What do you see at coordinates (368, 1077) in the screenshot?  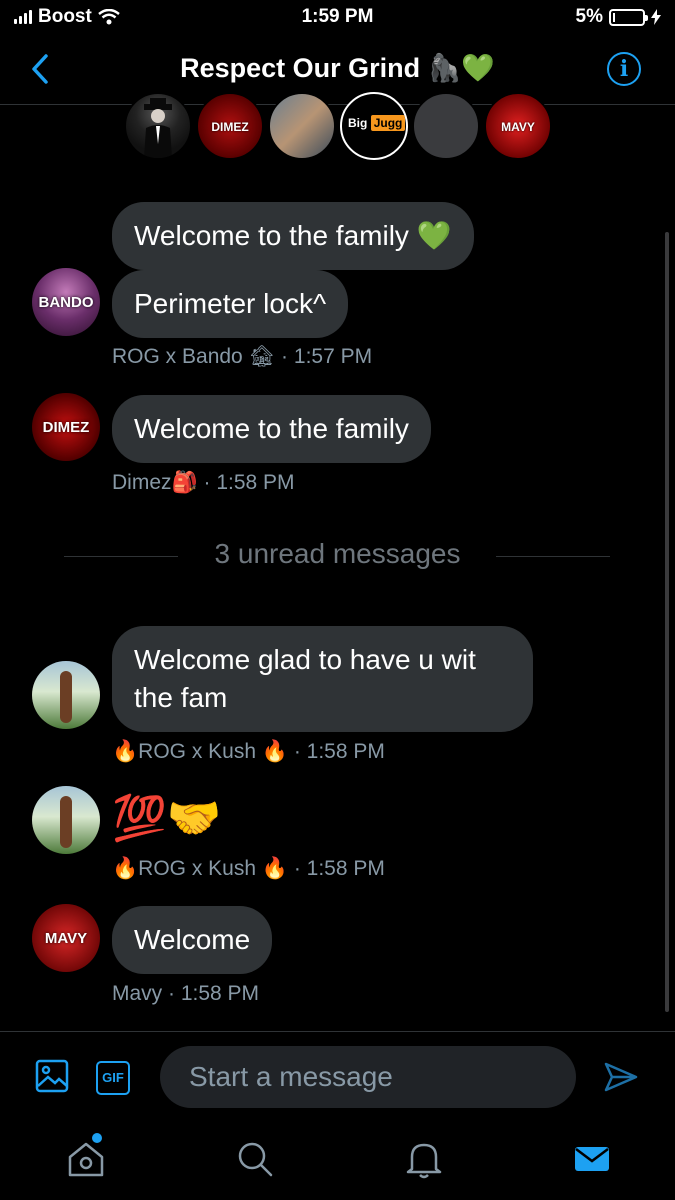 I see `message-input: Start a message` at bounding box center [368, 1077].